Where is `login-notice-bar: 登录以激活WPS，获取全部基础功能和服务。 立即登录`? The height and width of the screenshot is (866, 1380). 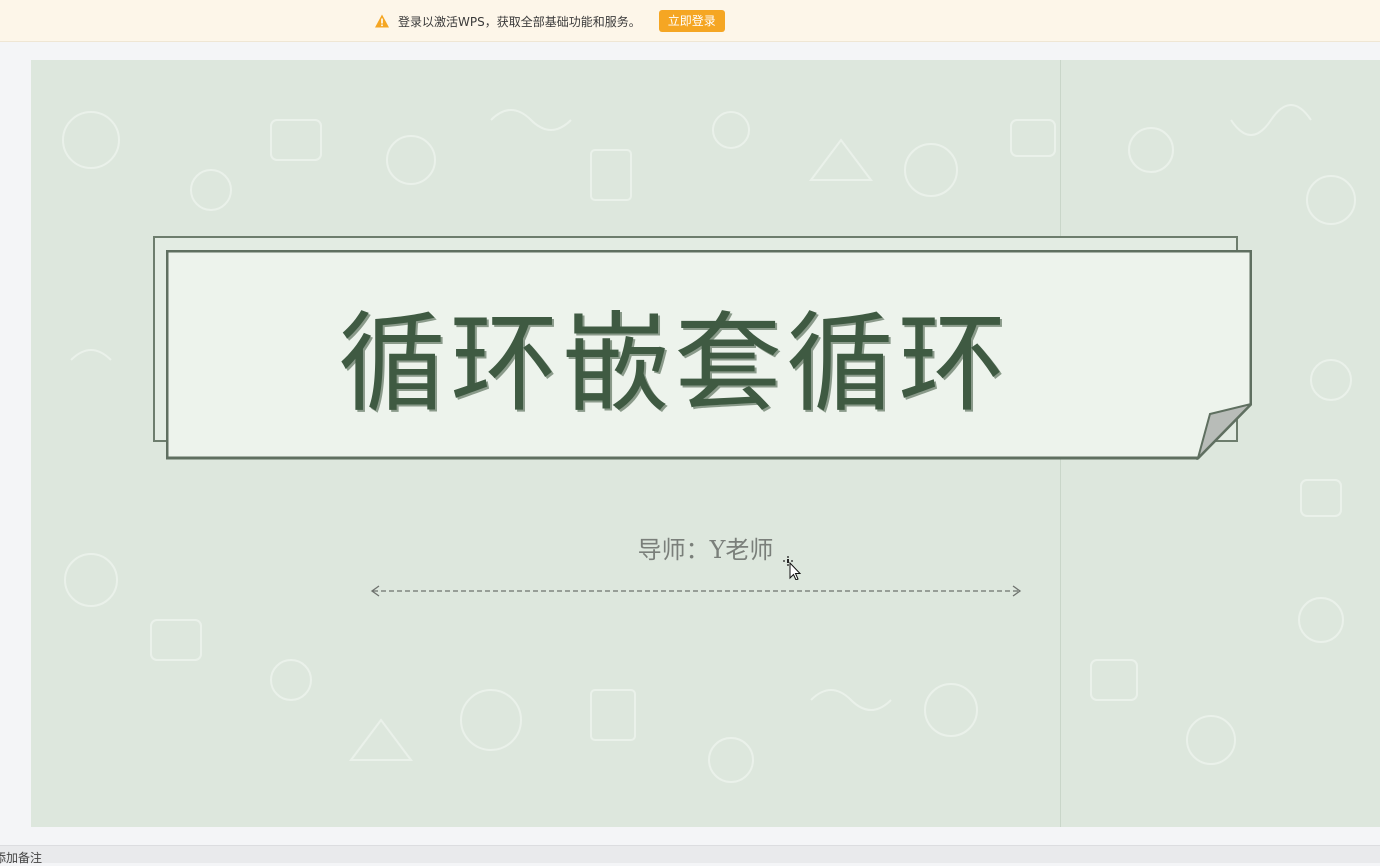
login-notice-bar: 登录以激活WPS，获取全部基础功能和服务。 立即登录 is located at coordinates (690, 21).